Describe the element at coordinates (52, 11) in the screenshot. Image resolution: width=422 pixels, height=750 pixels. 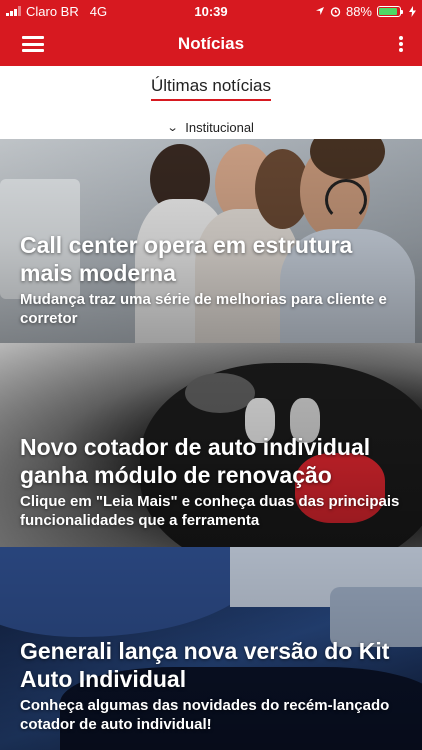
I see `carrier-label: Claro BR` at that location.